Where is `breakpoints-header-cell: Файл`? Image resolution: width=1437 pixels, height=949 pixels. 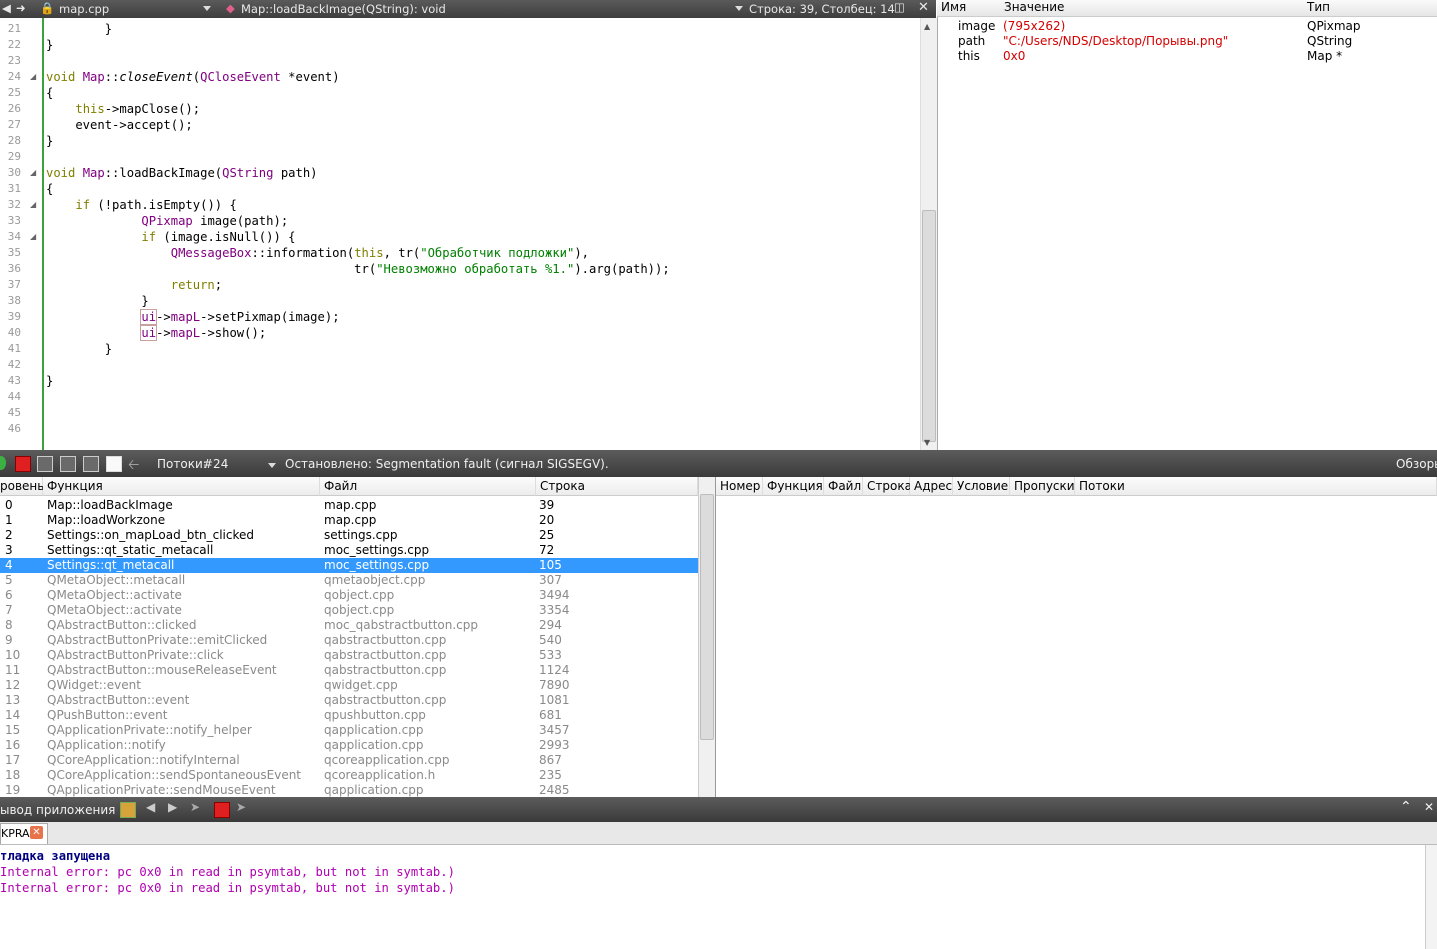 breakpoints-header-cell: Файл is located at coordinates (843, 486).